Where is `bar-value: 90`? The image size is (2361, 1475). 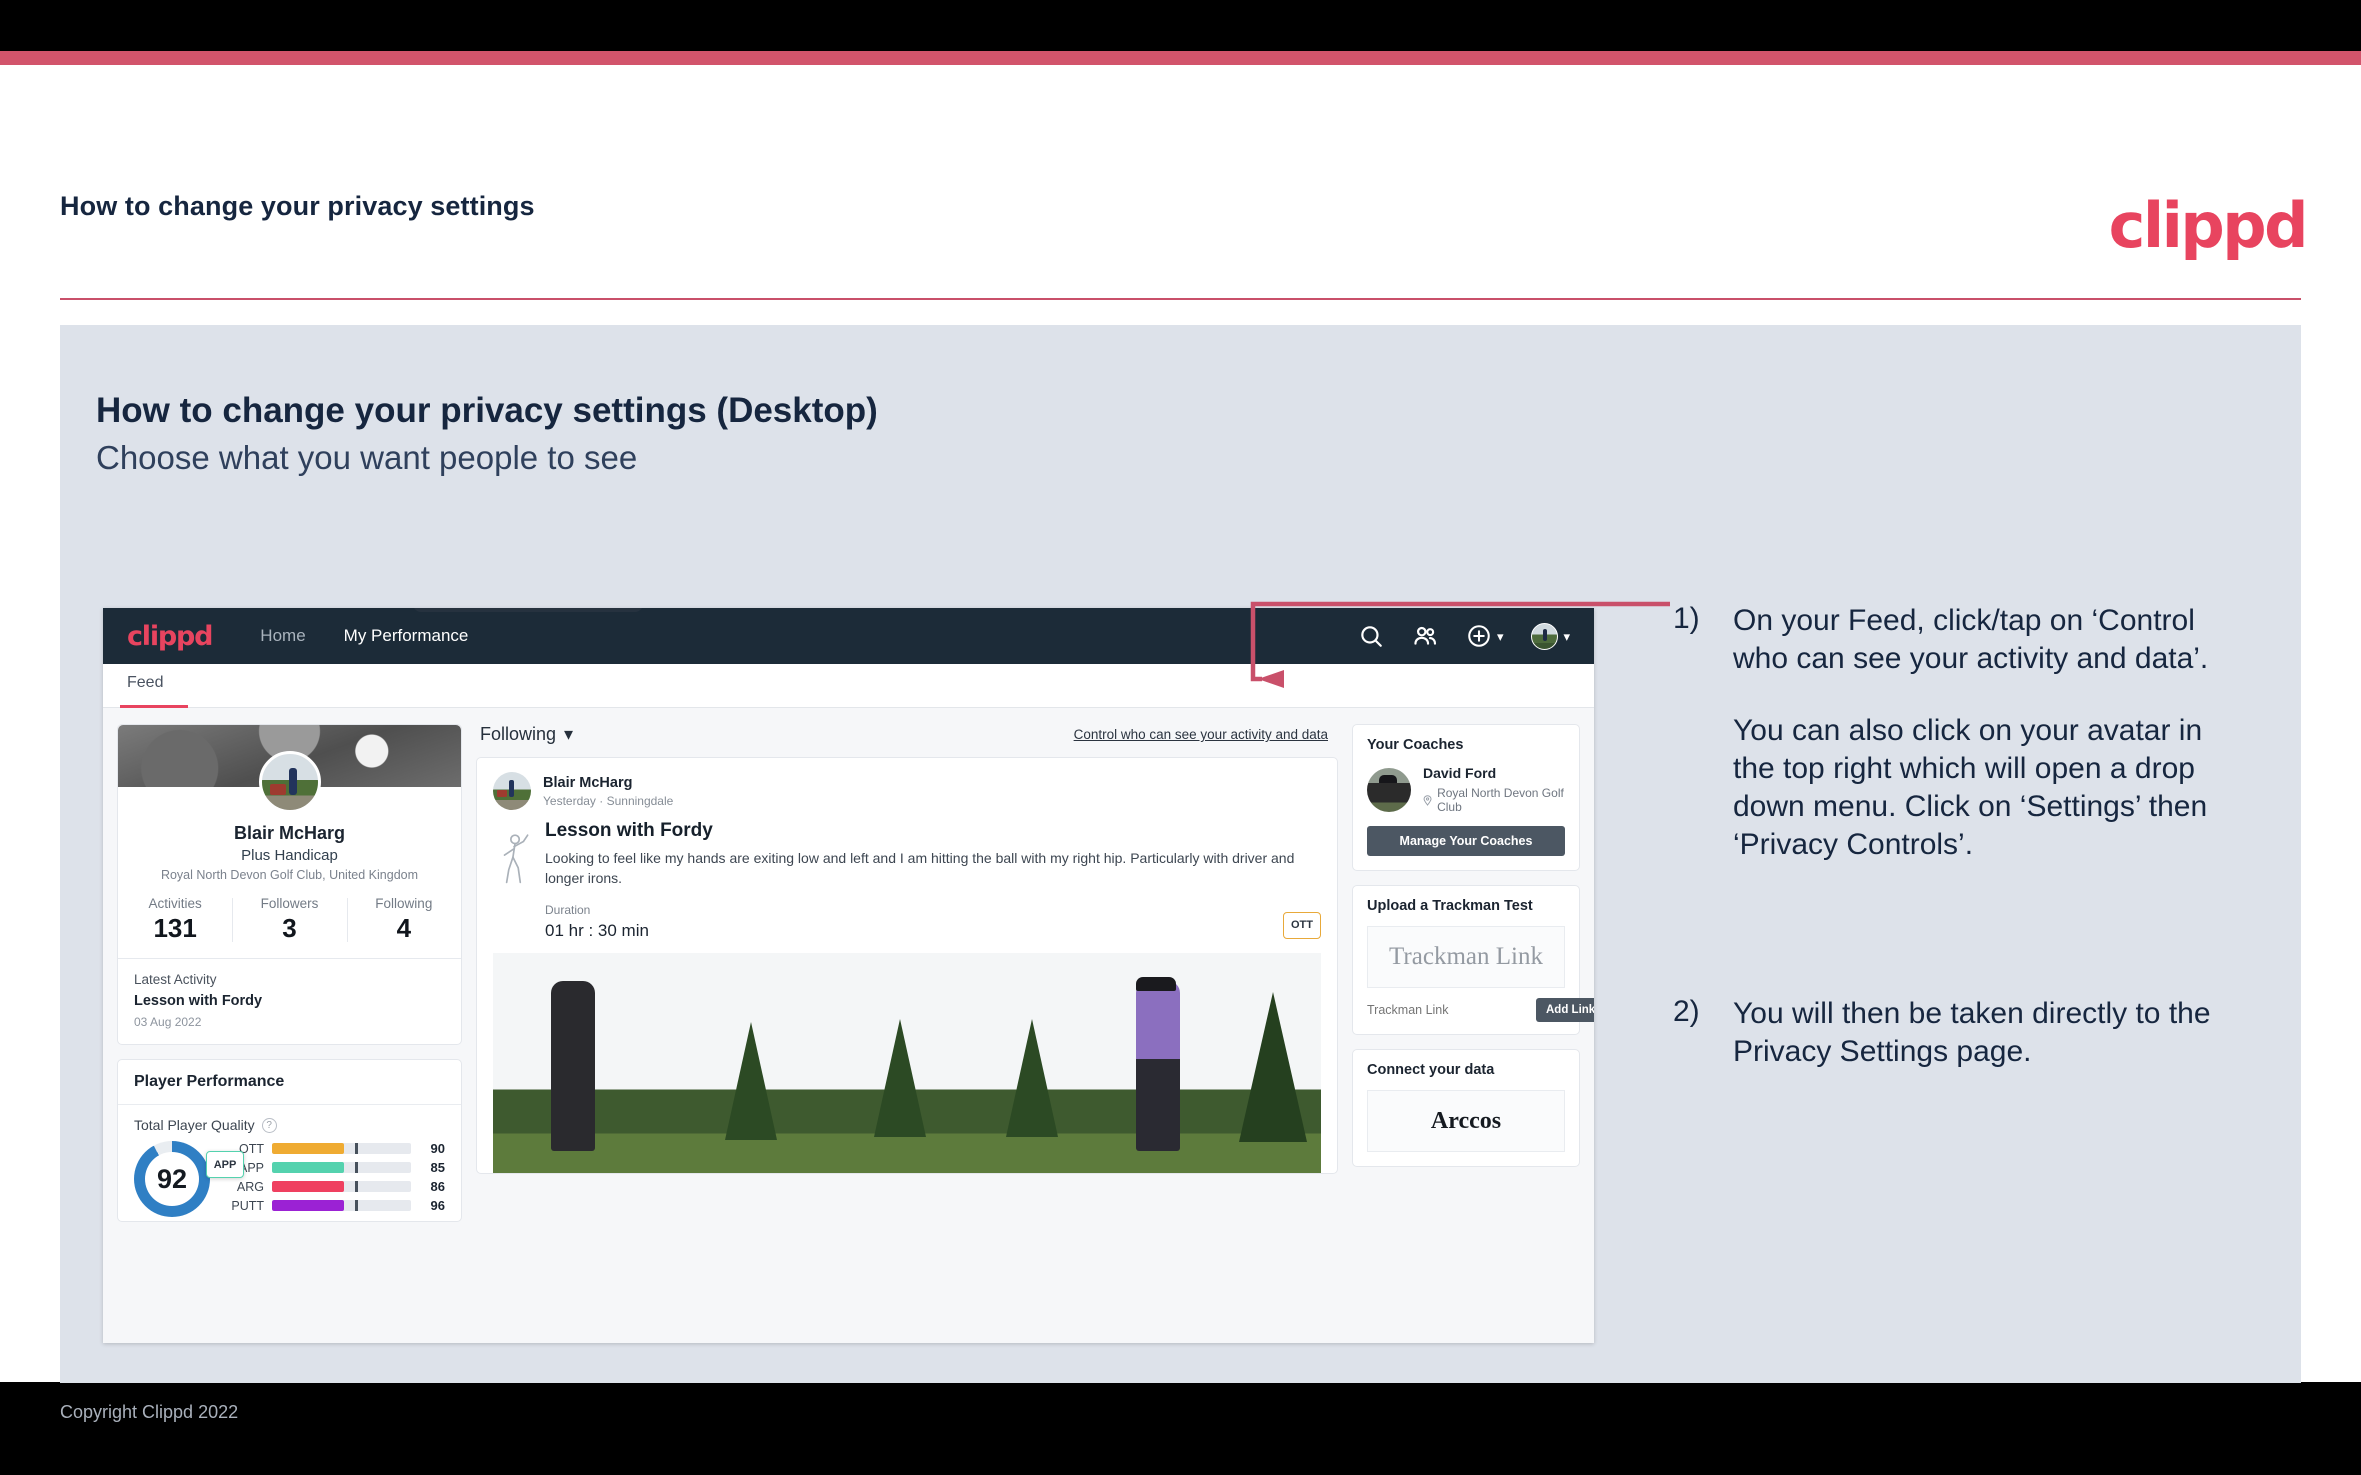
bar-value: 90 is located at coordinates (437, 1148).